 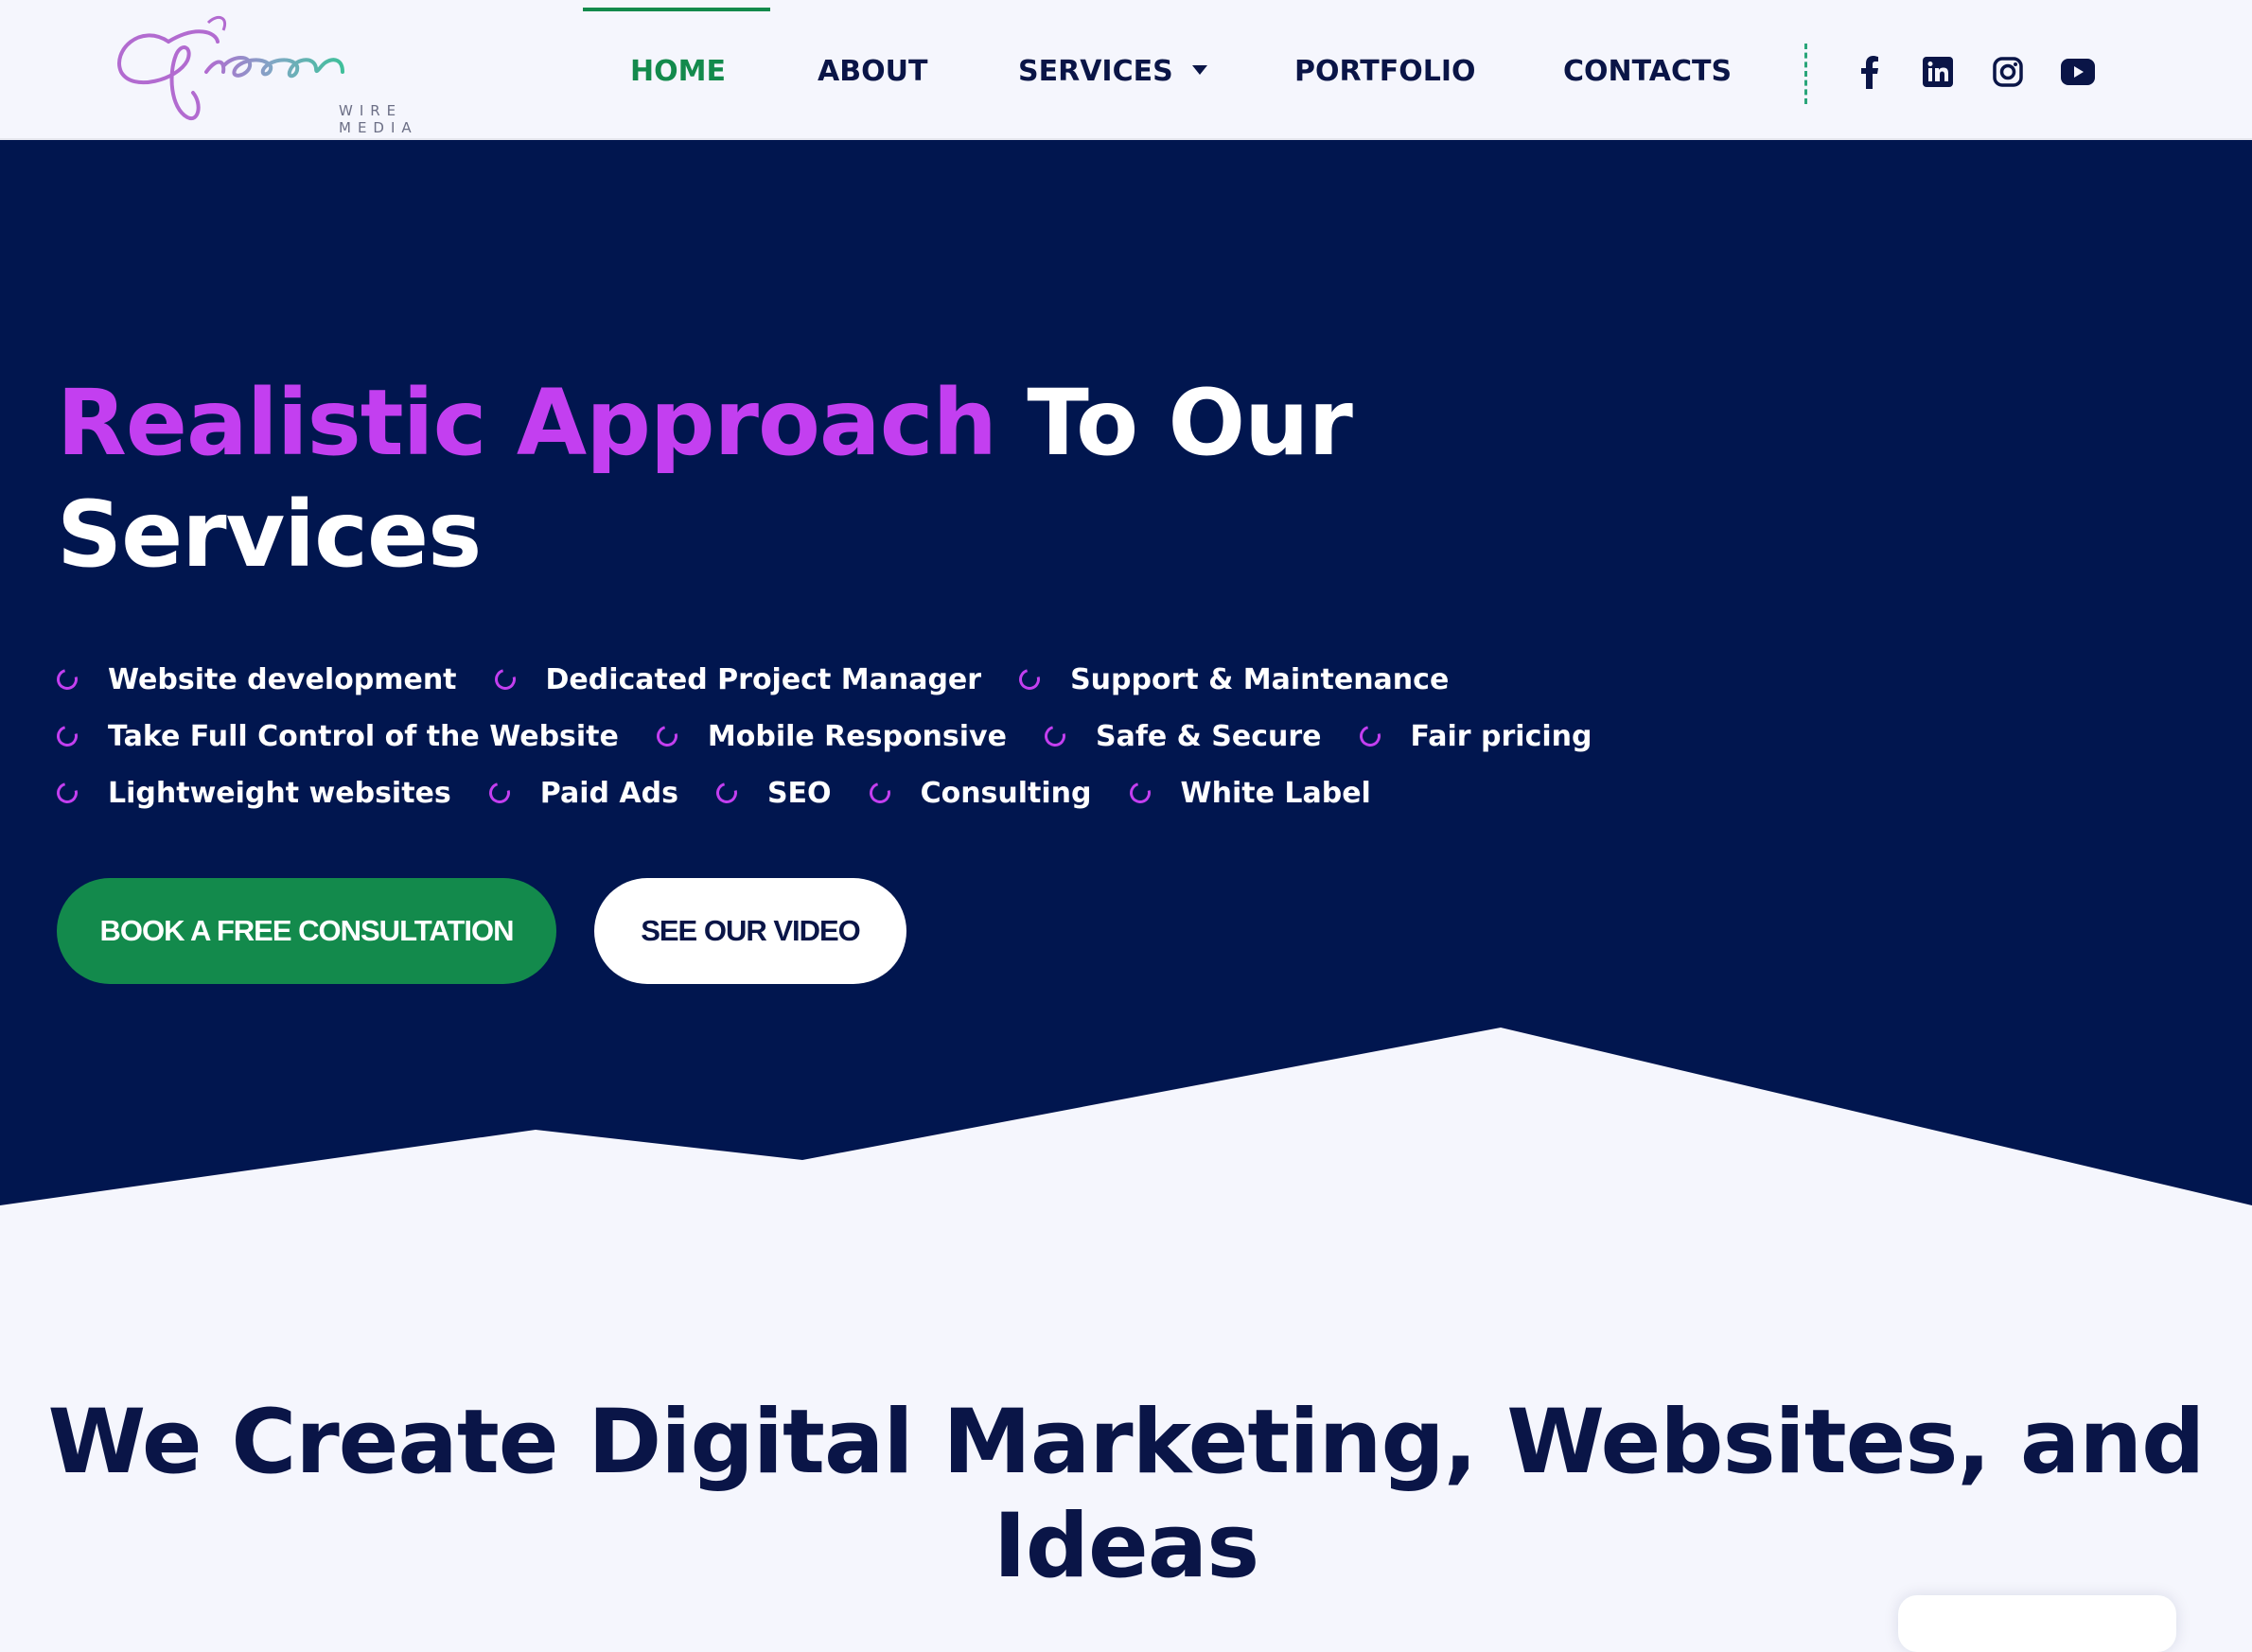 I want to click on nav-about: ABOUT, so click(x=872, y=71).